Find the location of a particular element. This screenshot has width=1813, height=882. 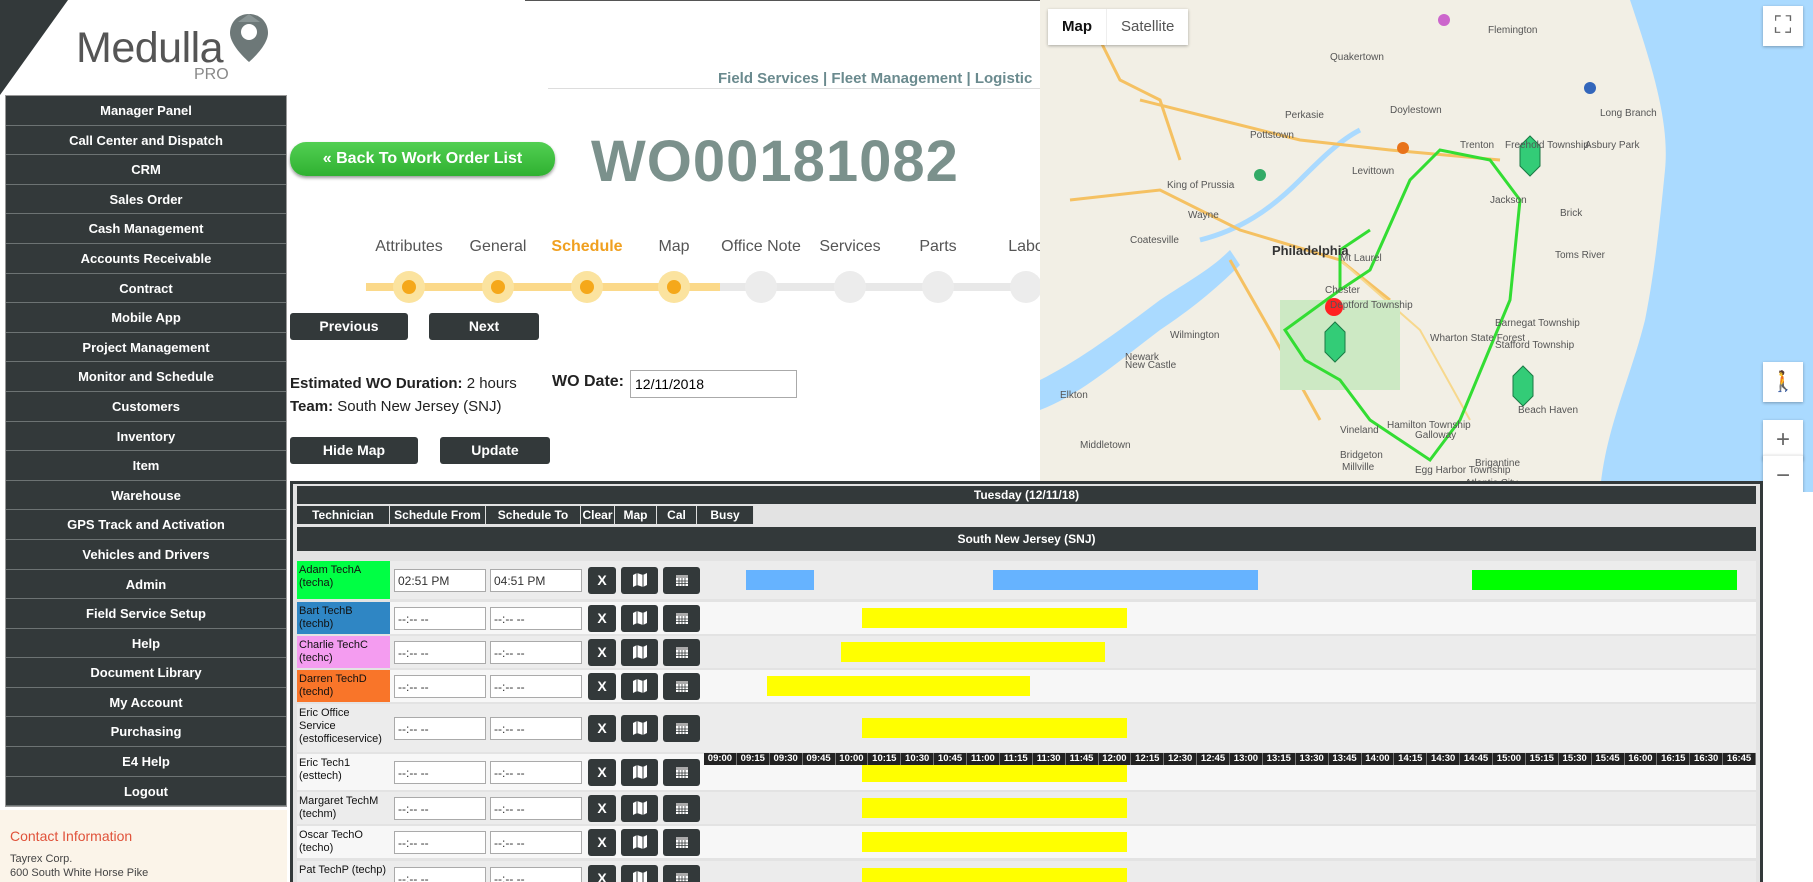

work-order-number: WO00181082 is located at coordinates (775, 161).